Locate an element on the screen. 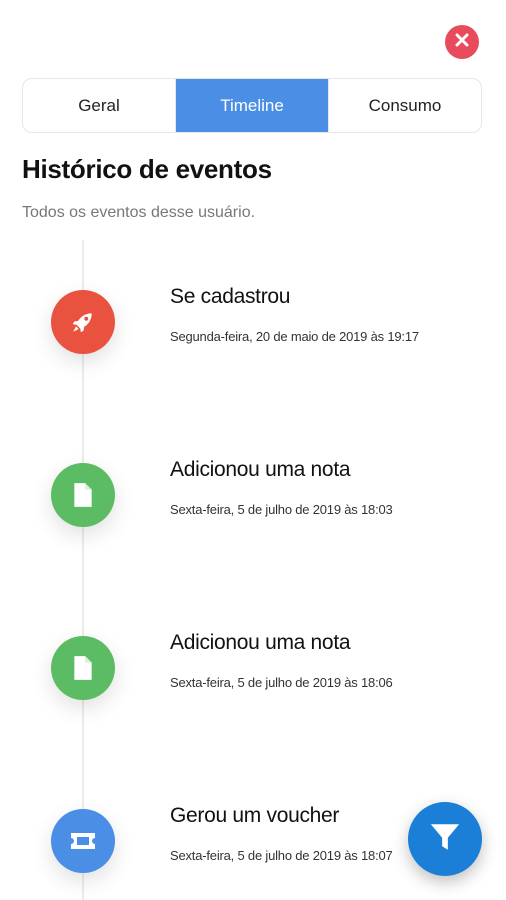  ticket-icon is located at coordinates (83, 841).